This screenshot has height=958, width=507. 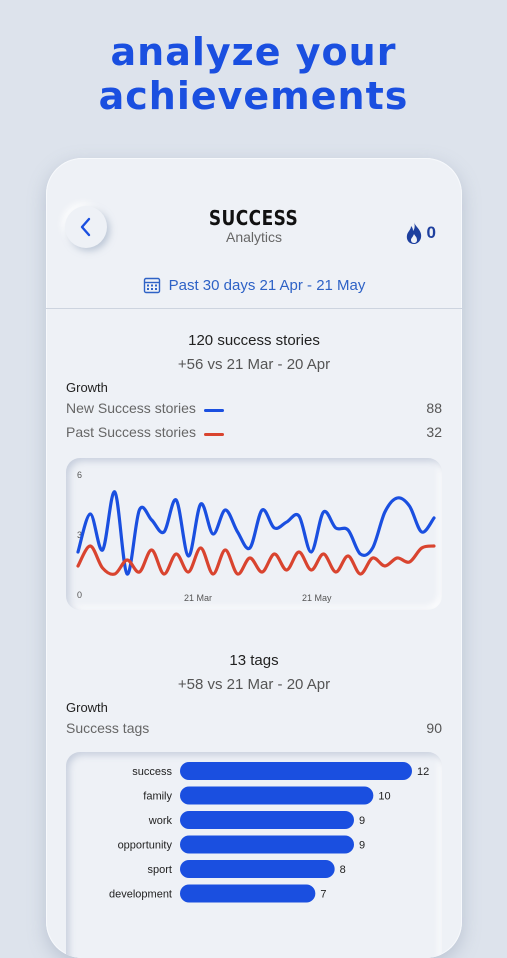 I want to click on line-chart-card: 6 3 0 21 Mar 21 May, so click(x=254, y=534).